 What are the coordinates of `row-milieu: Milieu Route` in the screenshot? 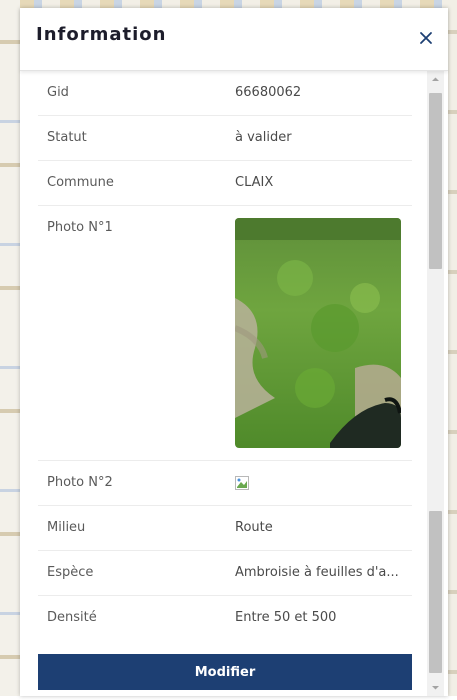 It's located at (225, 528).